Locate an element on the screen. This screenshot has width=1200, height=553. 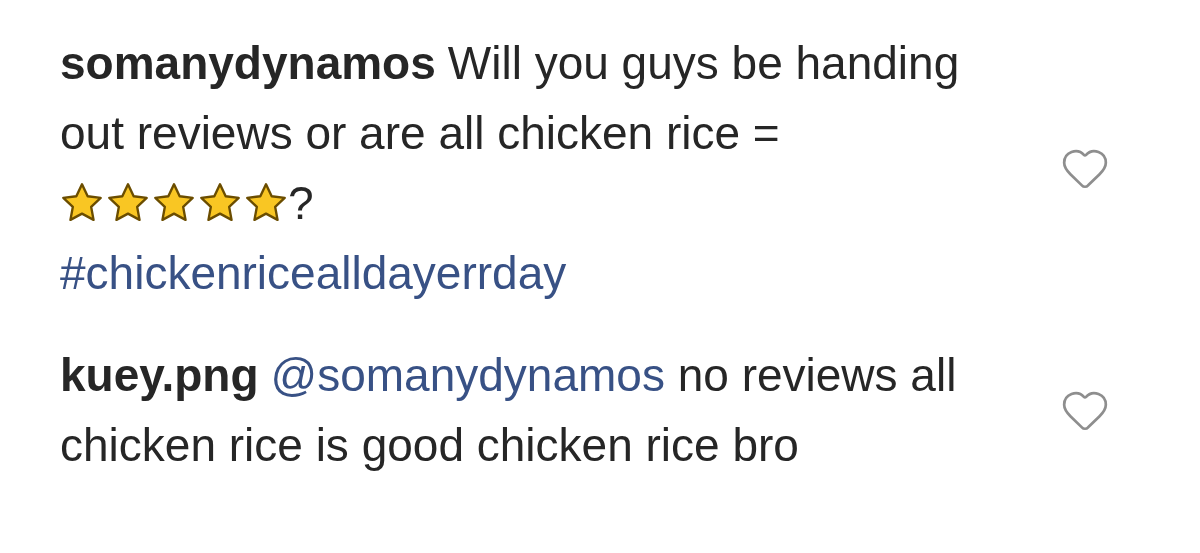
link: #chickenricealldayerrday is located at coordinates (313, 273).